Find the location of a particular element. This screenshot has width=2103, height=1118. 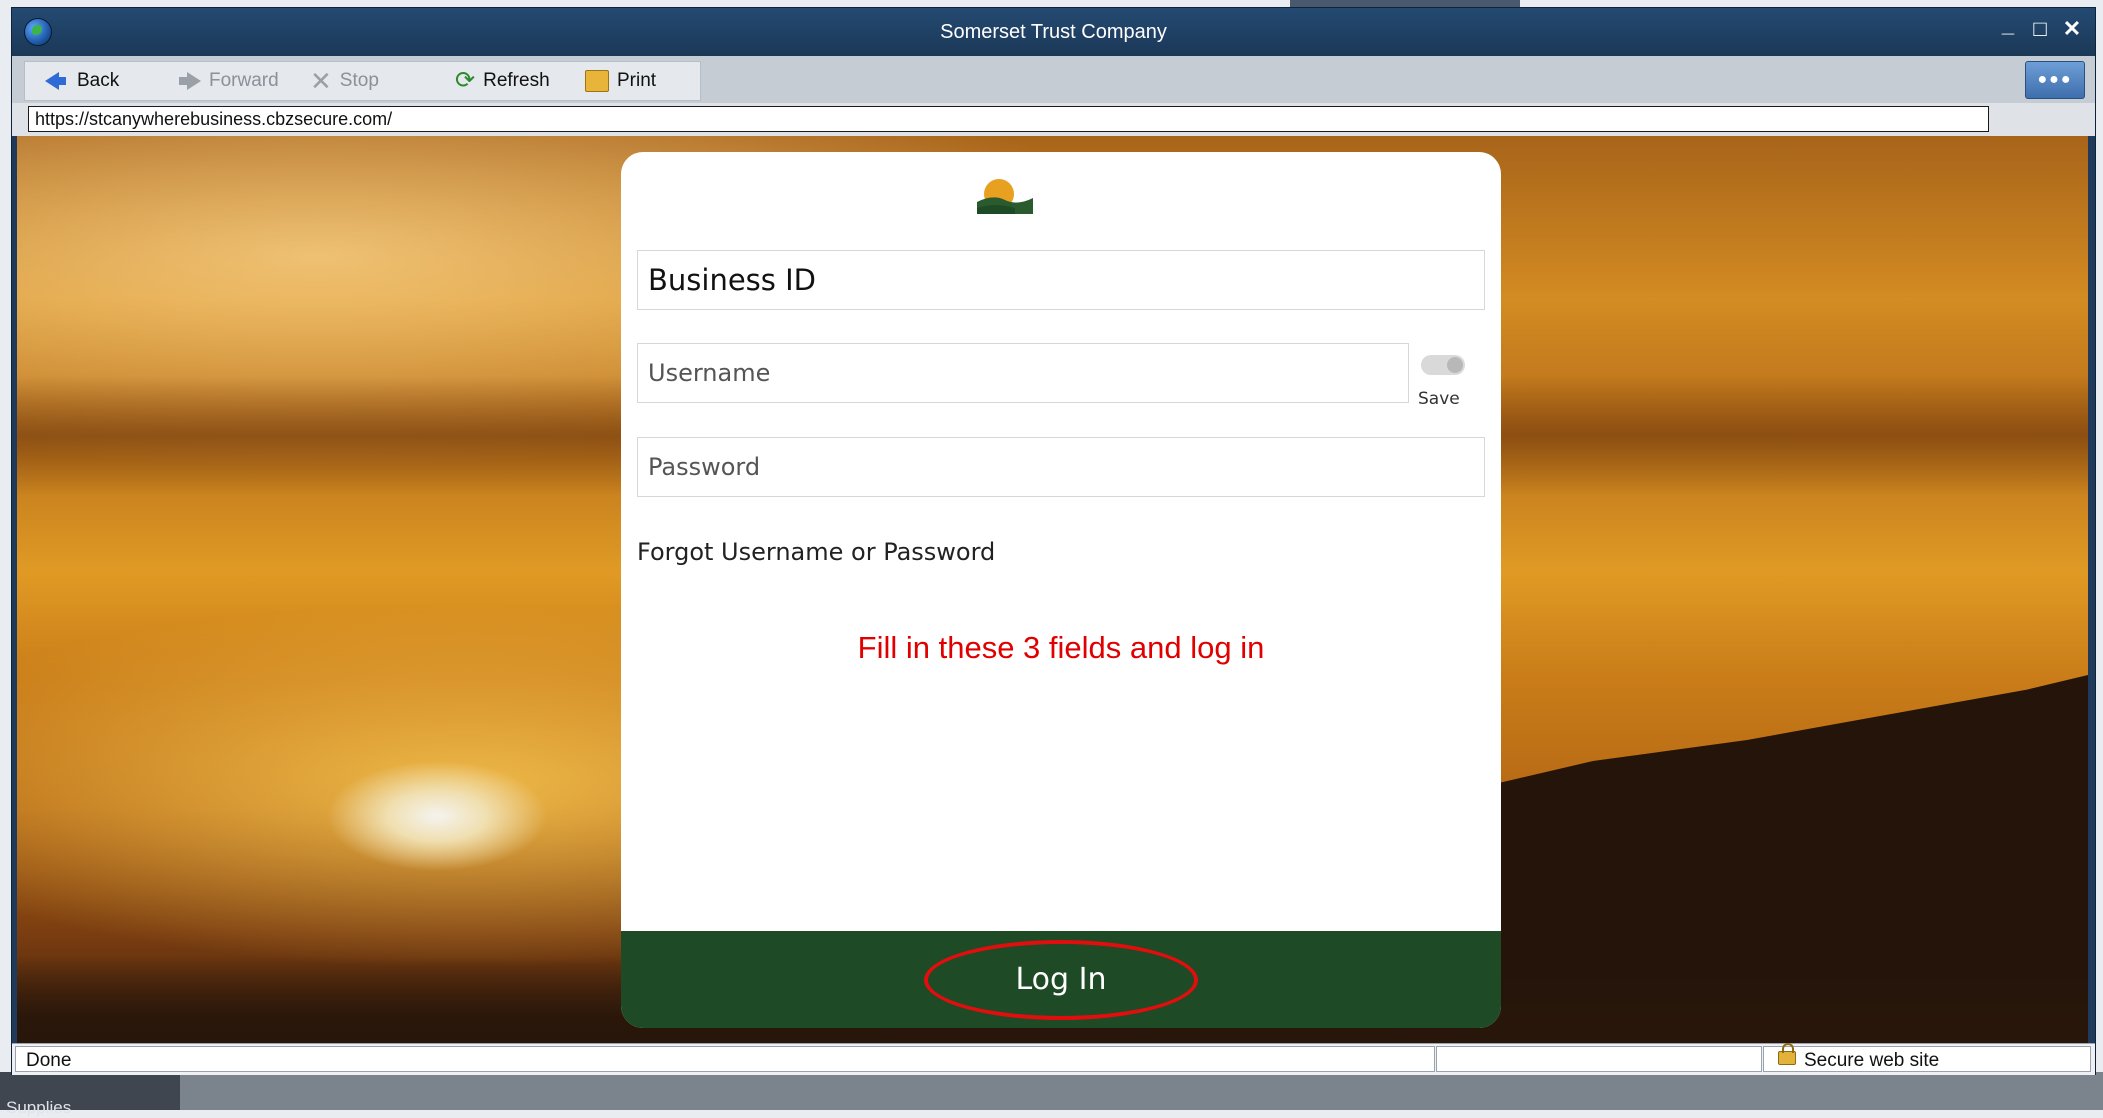

login-button: Log In is located at coordinates (1061, 979).